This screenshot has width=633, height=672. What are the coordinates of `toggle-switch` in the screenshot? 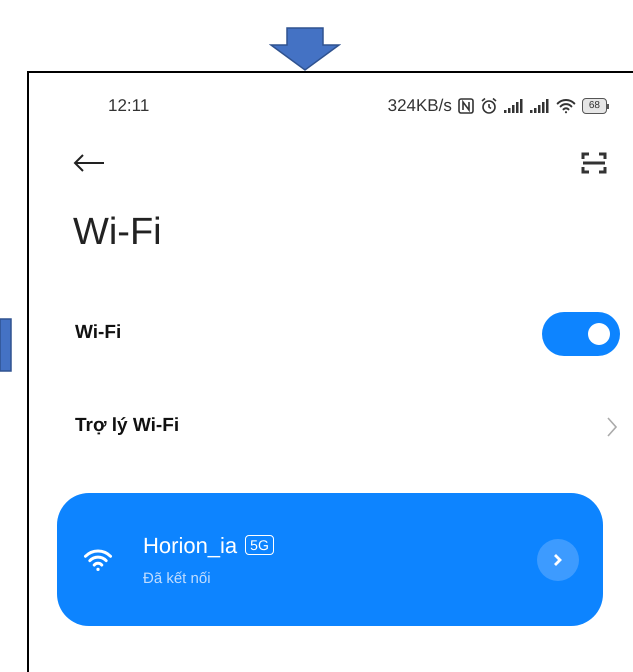 It's located at (581, 334).